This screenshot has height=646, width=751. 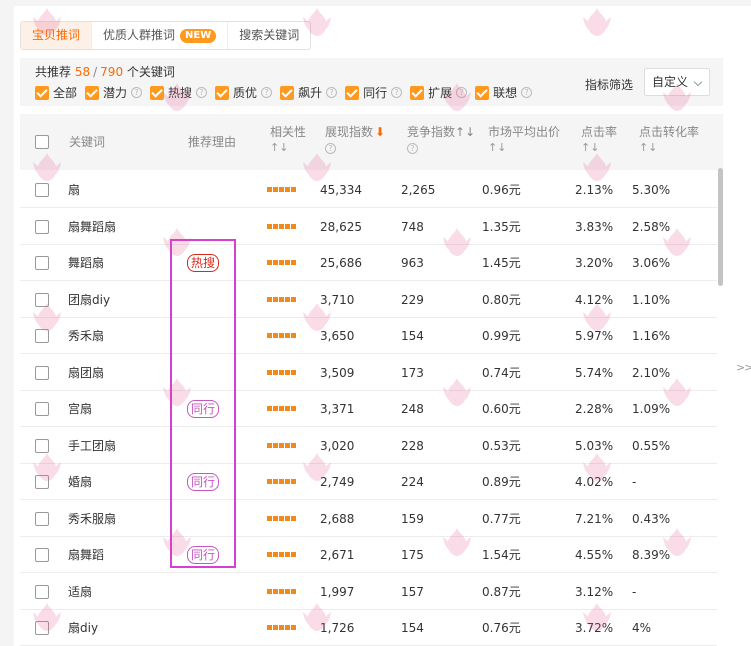 I want to click on filter-checkbox-item: 同行?, so click(x=374, y=92).